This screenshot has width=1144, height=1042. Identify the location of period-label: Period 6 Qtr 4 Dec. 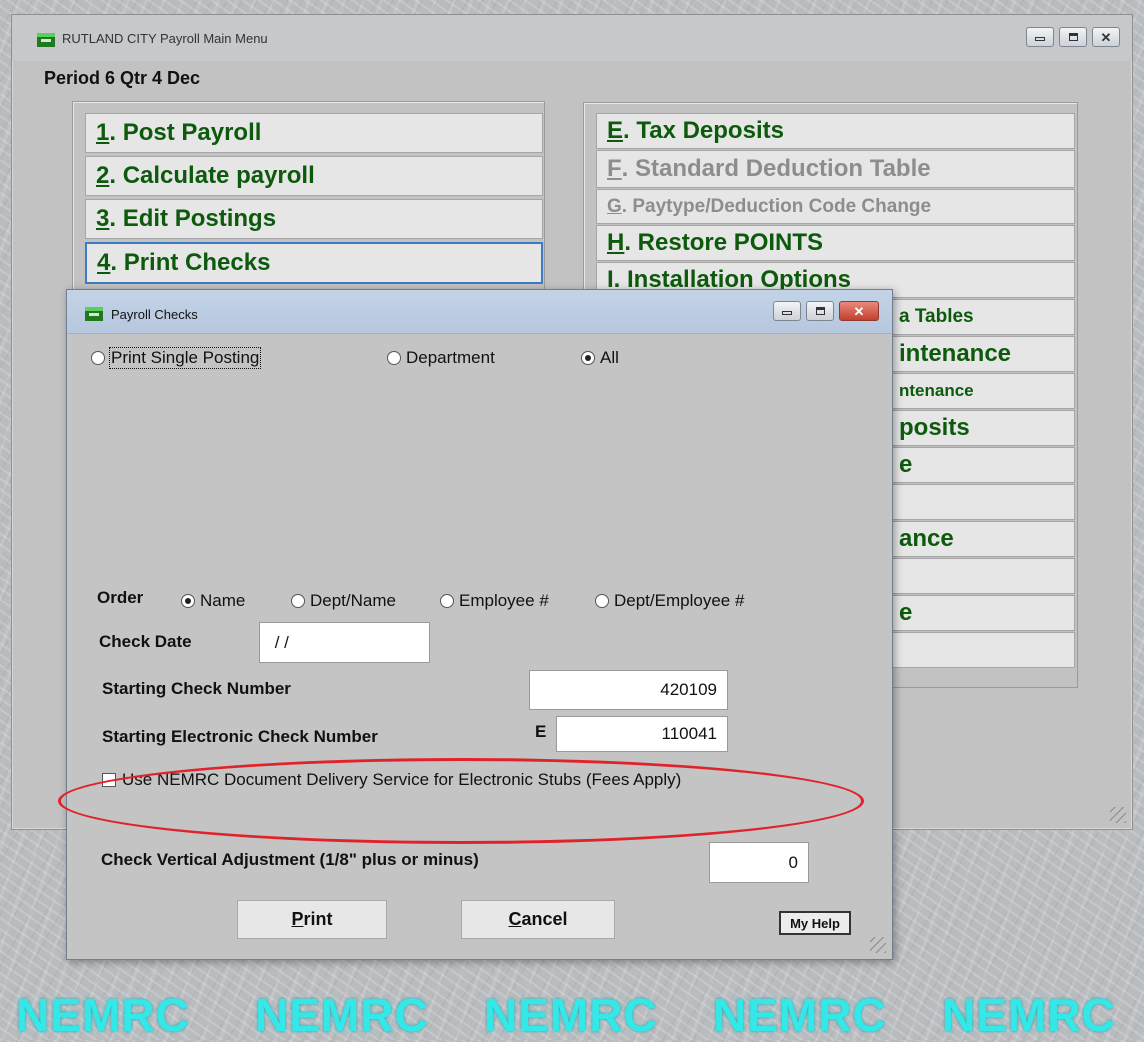
(122, 78).